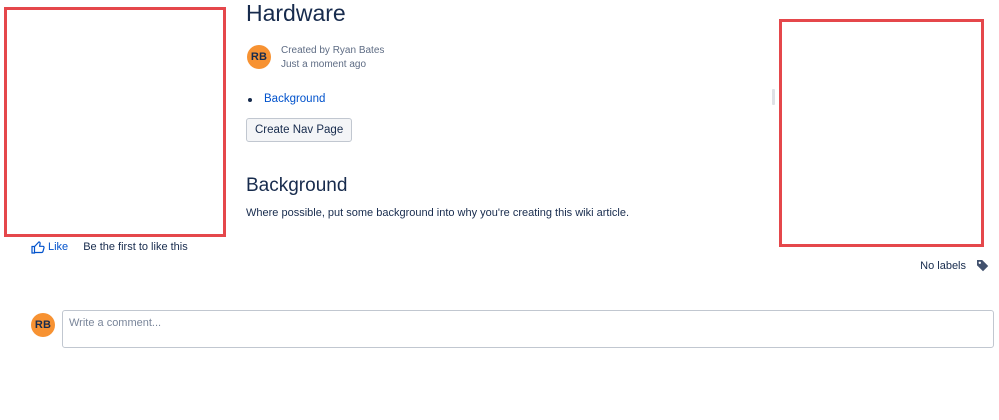  What do you see at coordinates (38, 247) in the screenshot?
I see `thumbs-up-icon` at bounding box center [38, 247].